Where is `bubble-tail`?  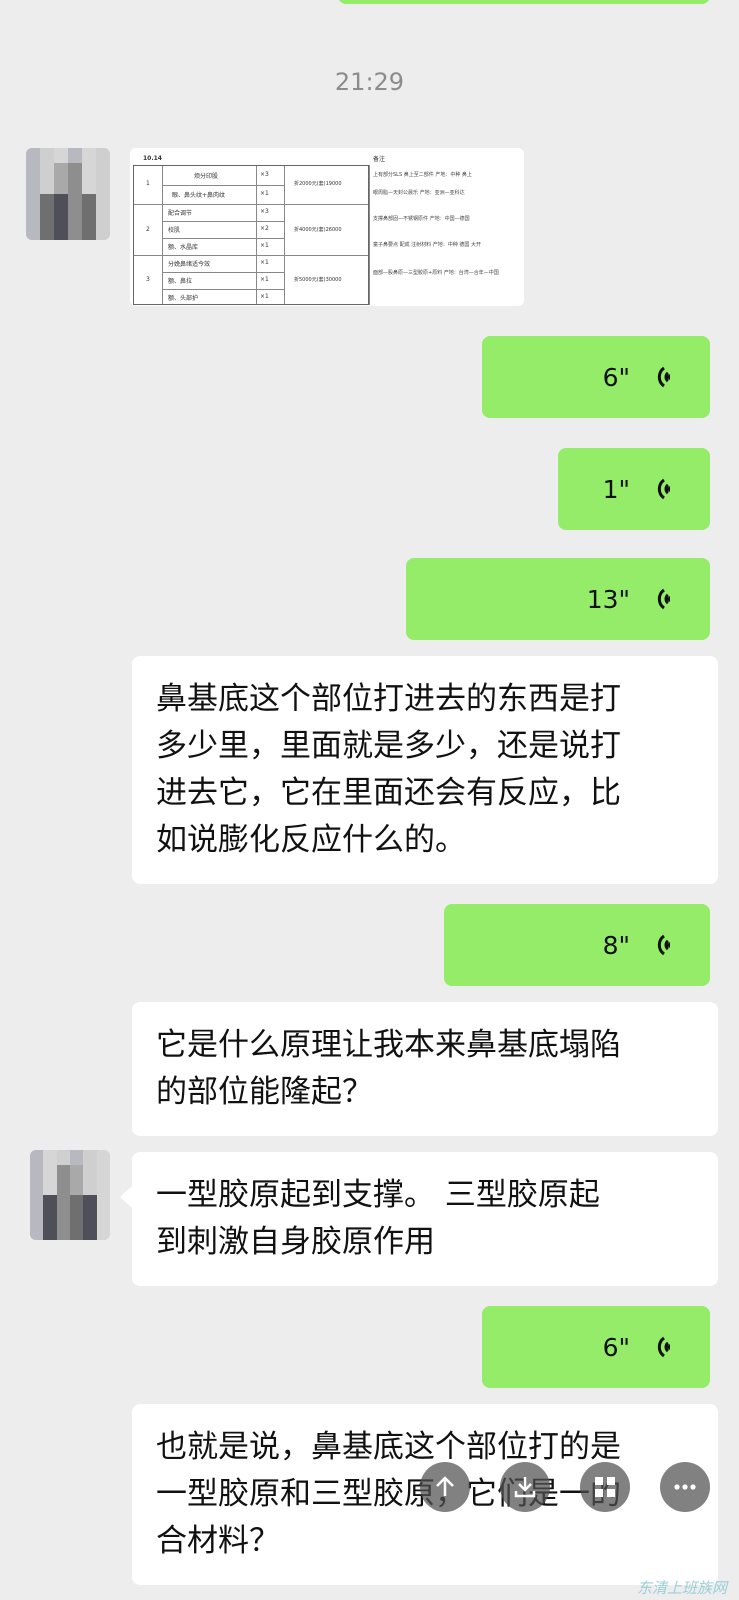
bubble-tail is located at coordinates (126, 1197).